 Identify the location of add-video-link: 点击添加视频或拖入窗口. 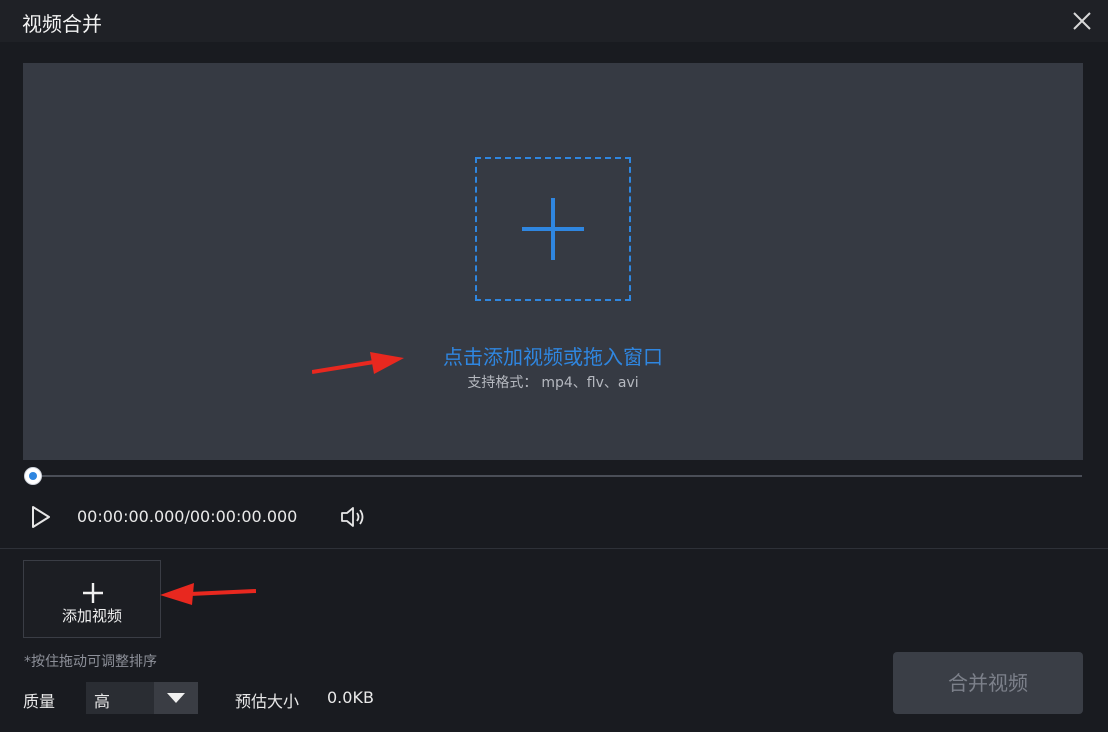
(553, 355).